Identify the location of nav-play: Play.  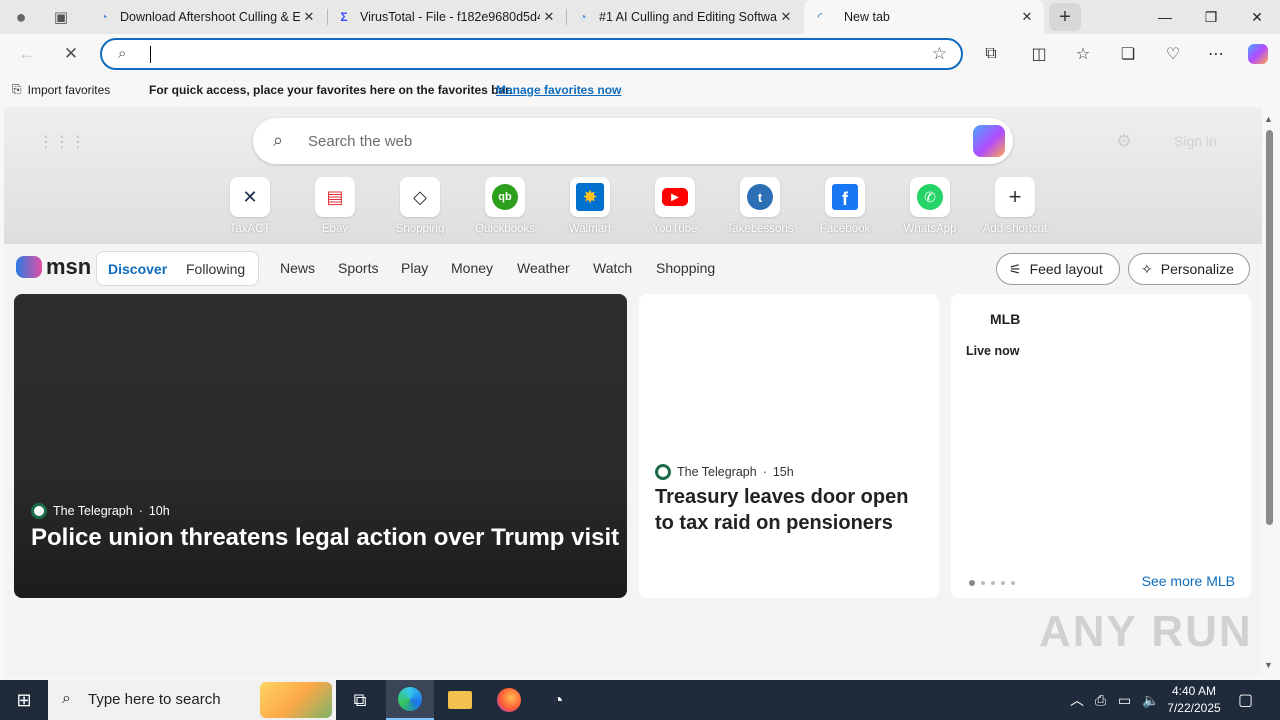
(414, 268).